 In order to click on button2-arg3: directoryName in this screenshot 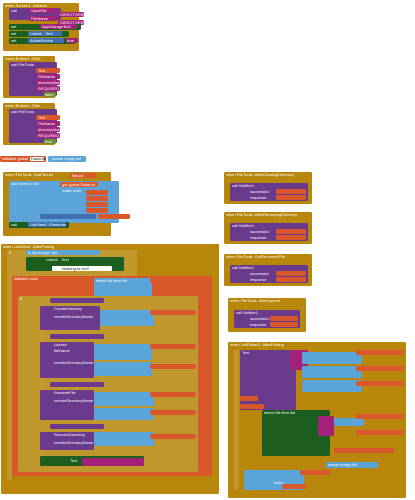, I will do `click(50, 129)`.